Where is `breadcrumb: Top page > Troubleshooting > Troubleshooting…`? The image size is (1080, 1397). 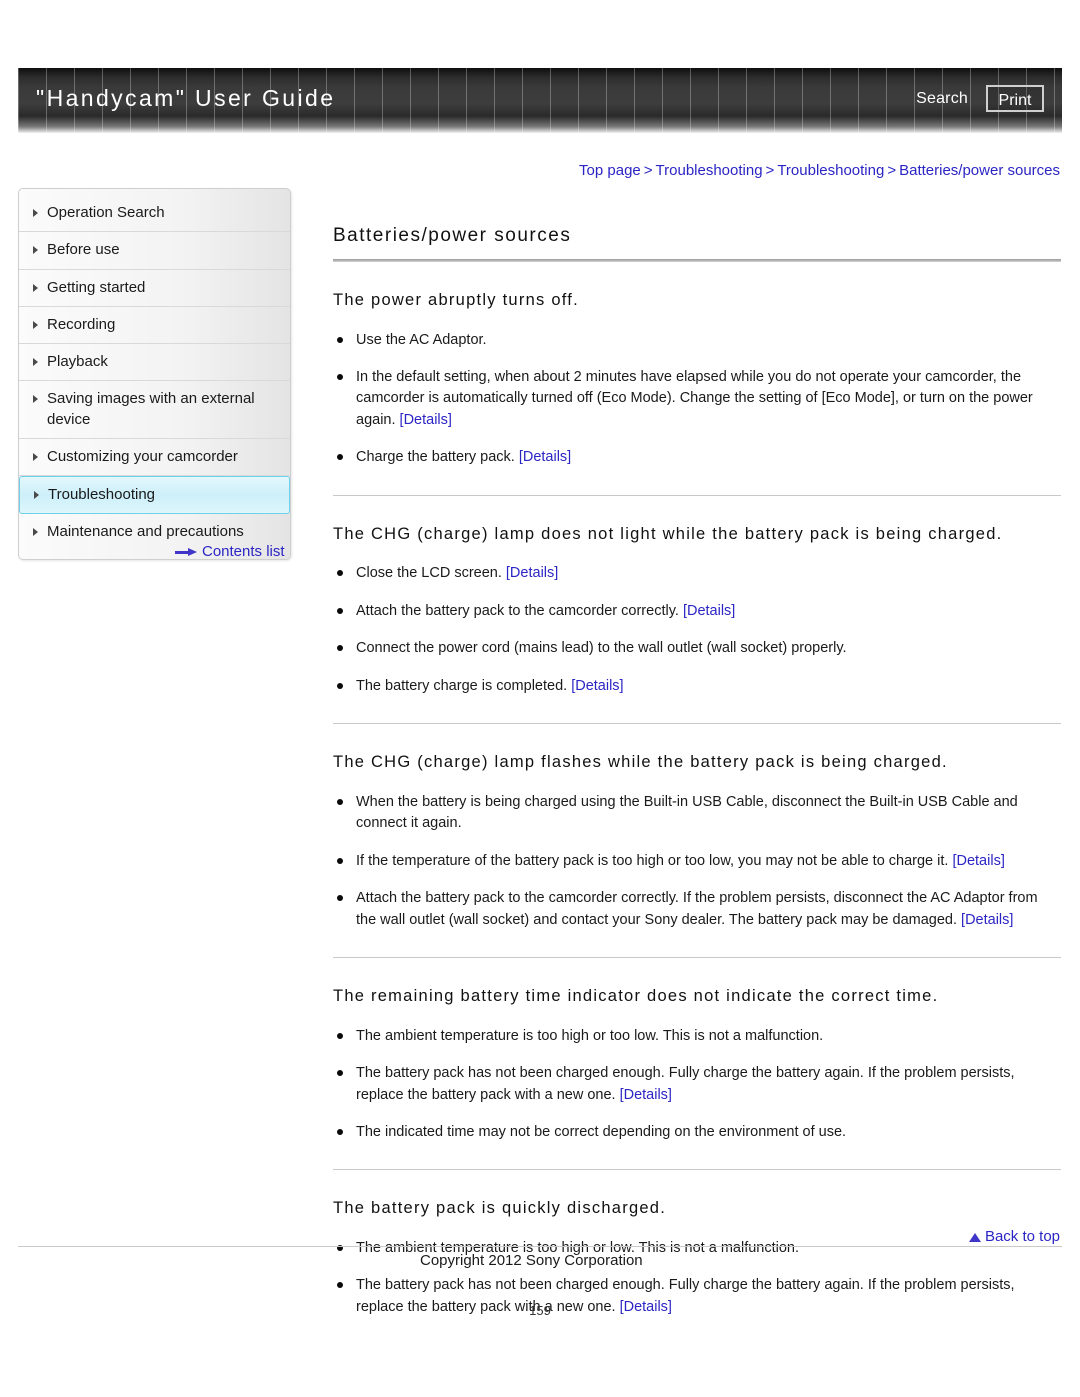 breadcrumb: Top page > Troubleshooting > Troubleshooting… is located at coordinates (819, 170).